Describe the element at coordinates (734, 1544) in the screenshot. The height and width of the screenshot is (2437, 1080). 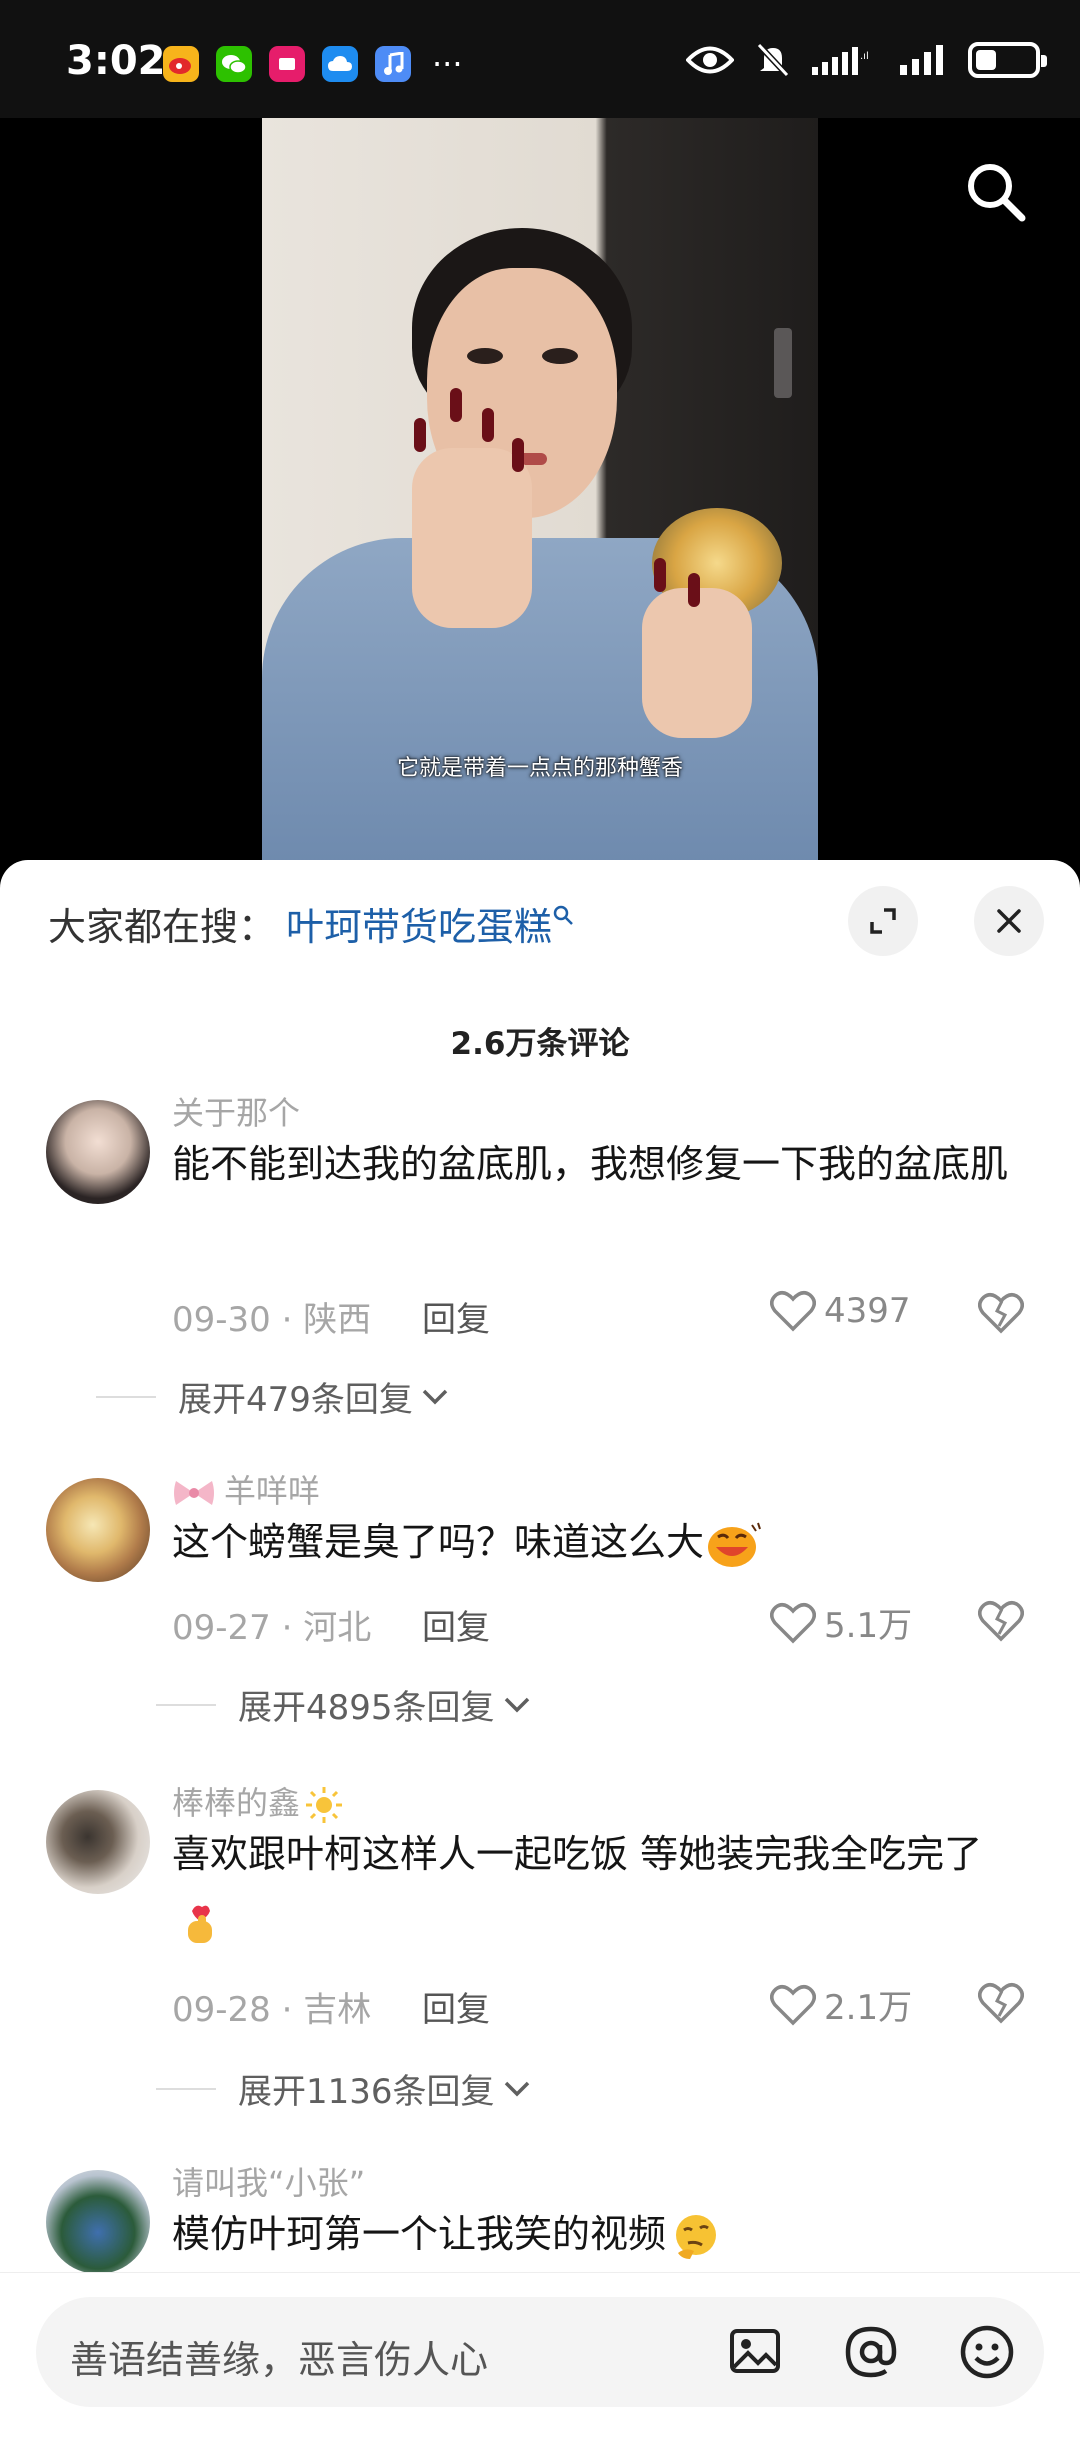
I see `laughing-emoji` at that location.